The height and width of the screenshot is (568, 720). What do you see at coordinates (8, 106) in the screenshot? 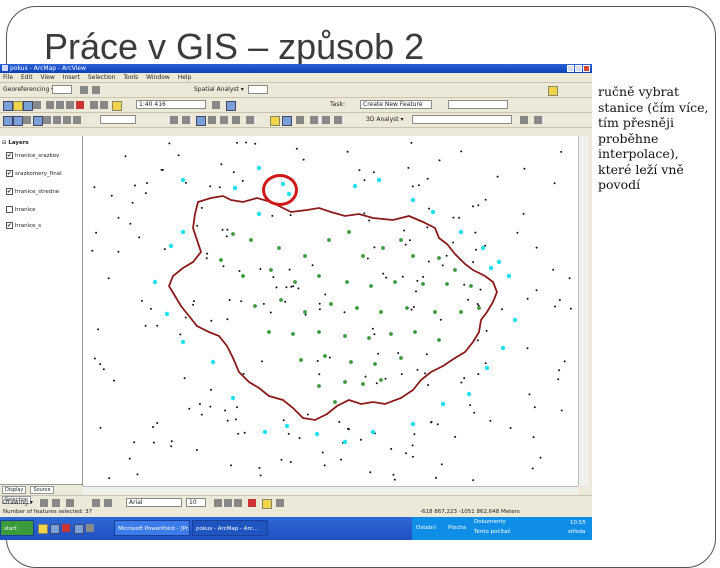
I see `new-document-icon` at bounding box center [8, 106].